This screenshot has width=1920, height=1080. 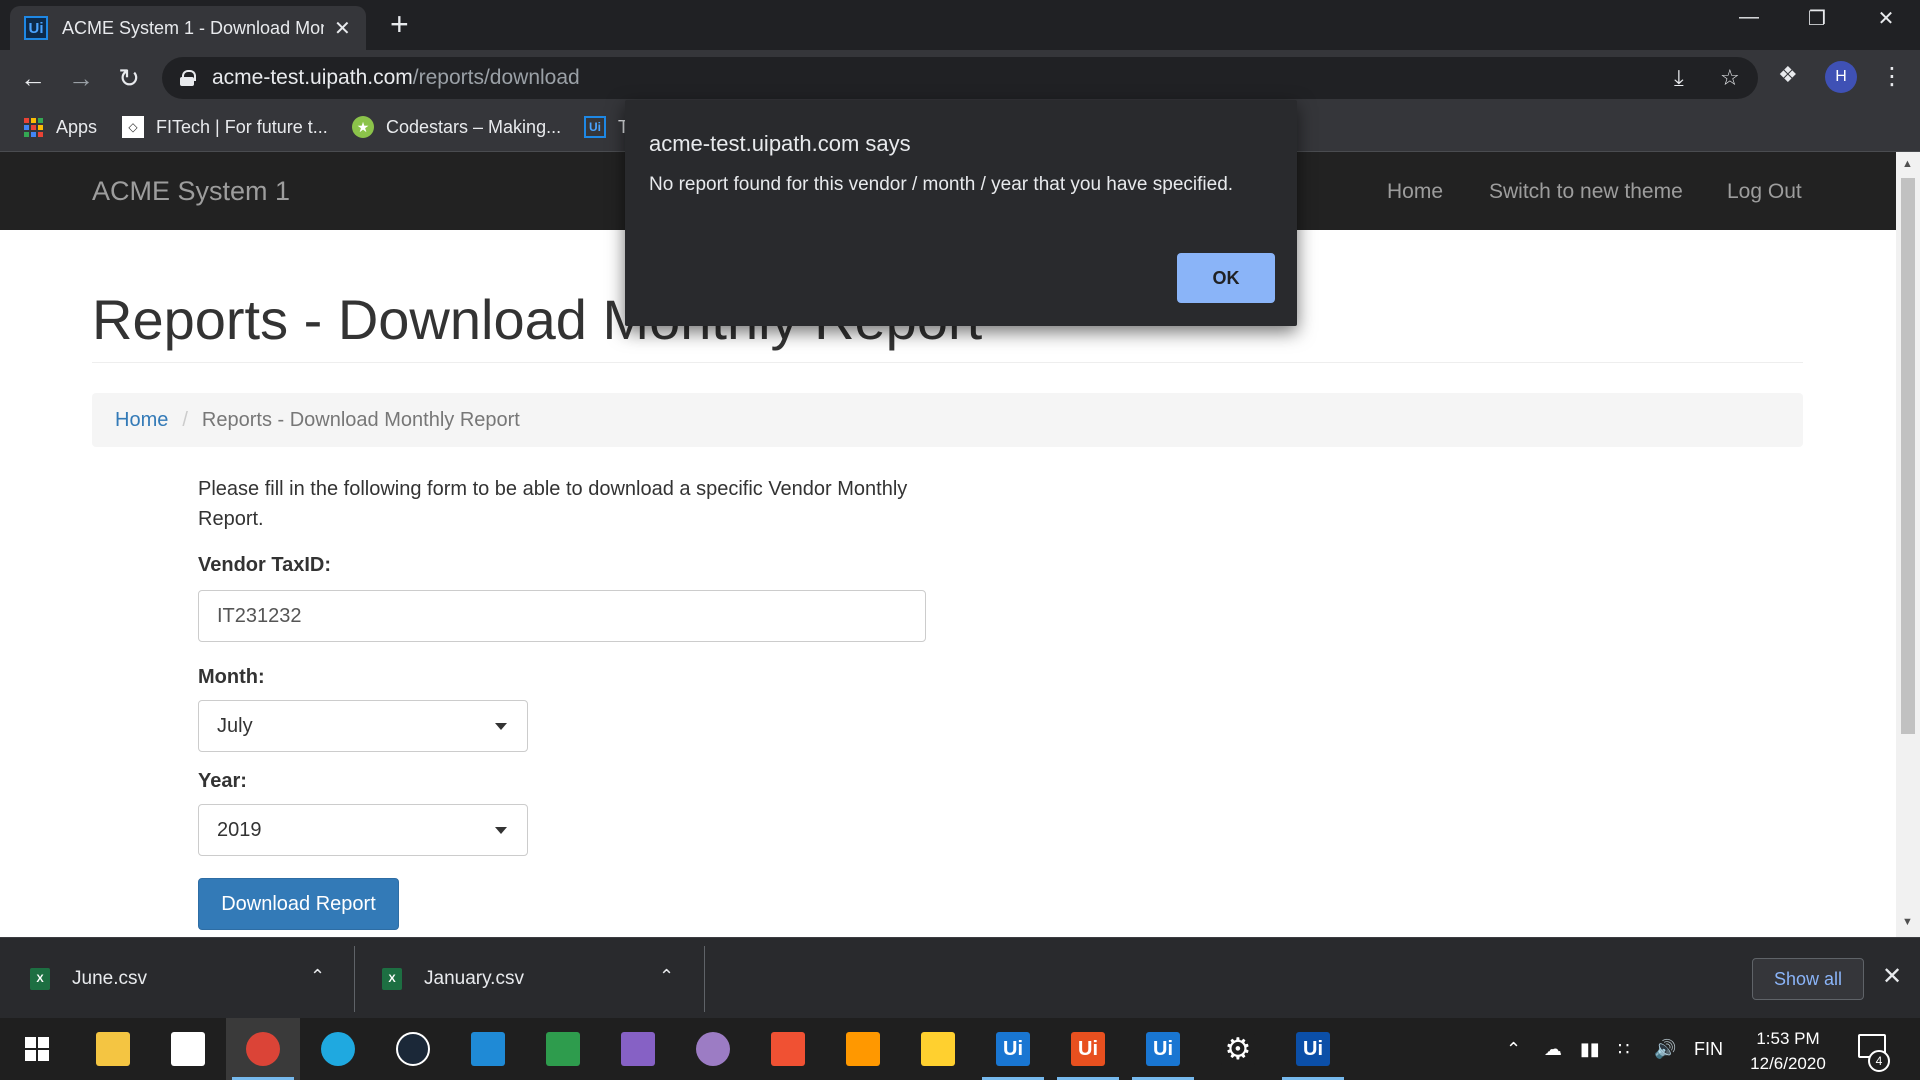 I want to click on settings-icon: ⚙, so click(x=1238, y=1049).